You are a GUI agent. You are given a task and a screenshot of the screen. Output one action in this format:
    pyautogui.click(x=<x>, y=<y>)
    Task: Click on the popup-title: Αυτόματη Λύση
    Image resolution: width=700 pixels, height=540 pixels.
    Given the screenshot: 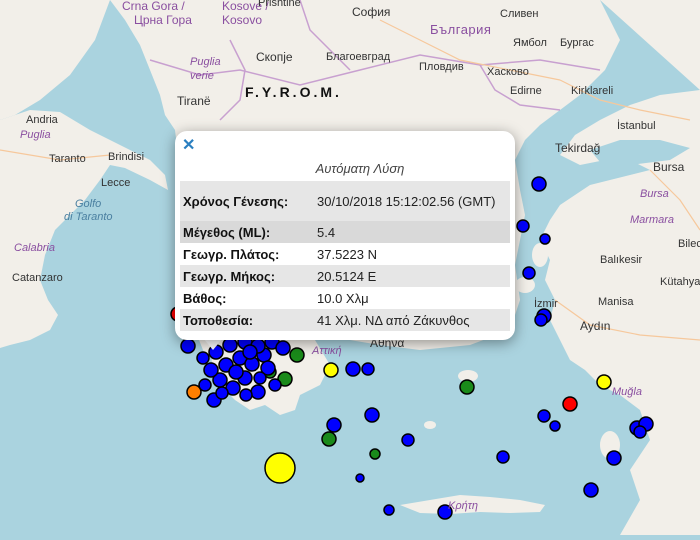 What is the action you would take?
    pyautogui.click(x=360, y=168)
    